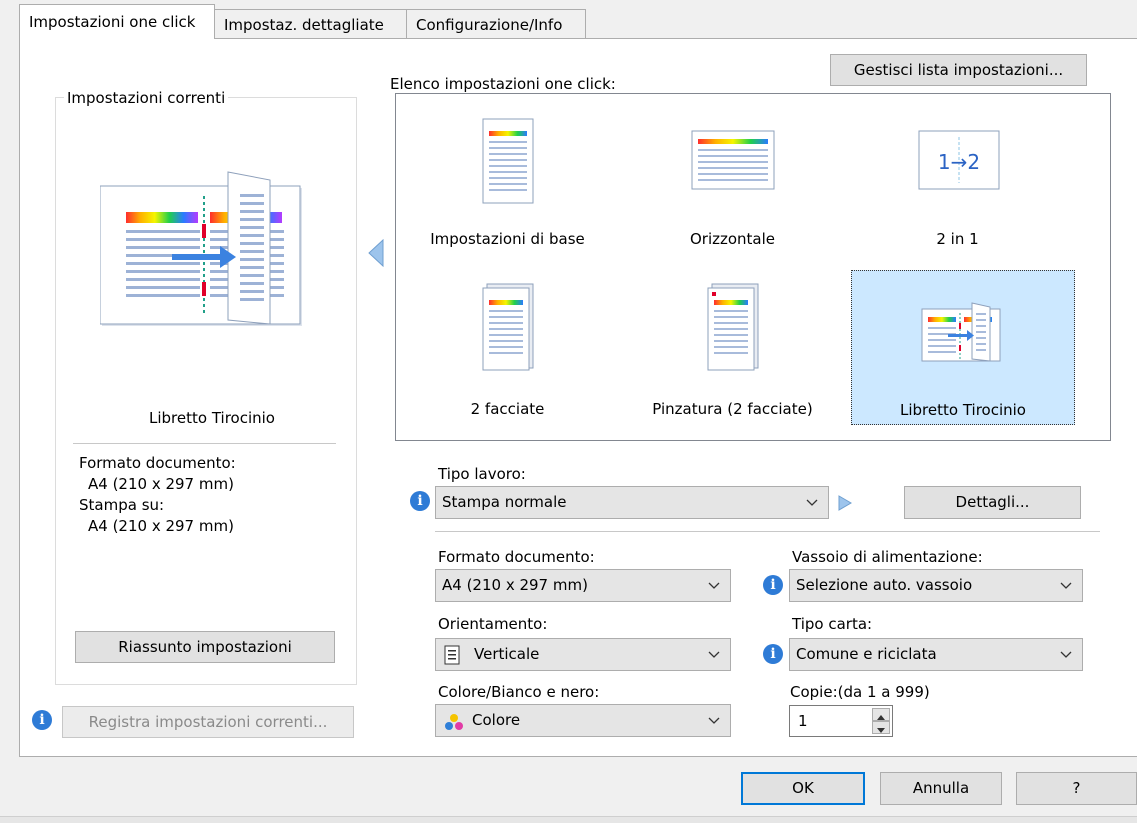  What do you see at coordinates (452, 655) in the screenshot?
I see `portrait-orientation-icon` at bounding box center [452, 655].